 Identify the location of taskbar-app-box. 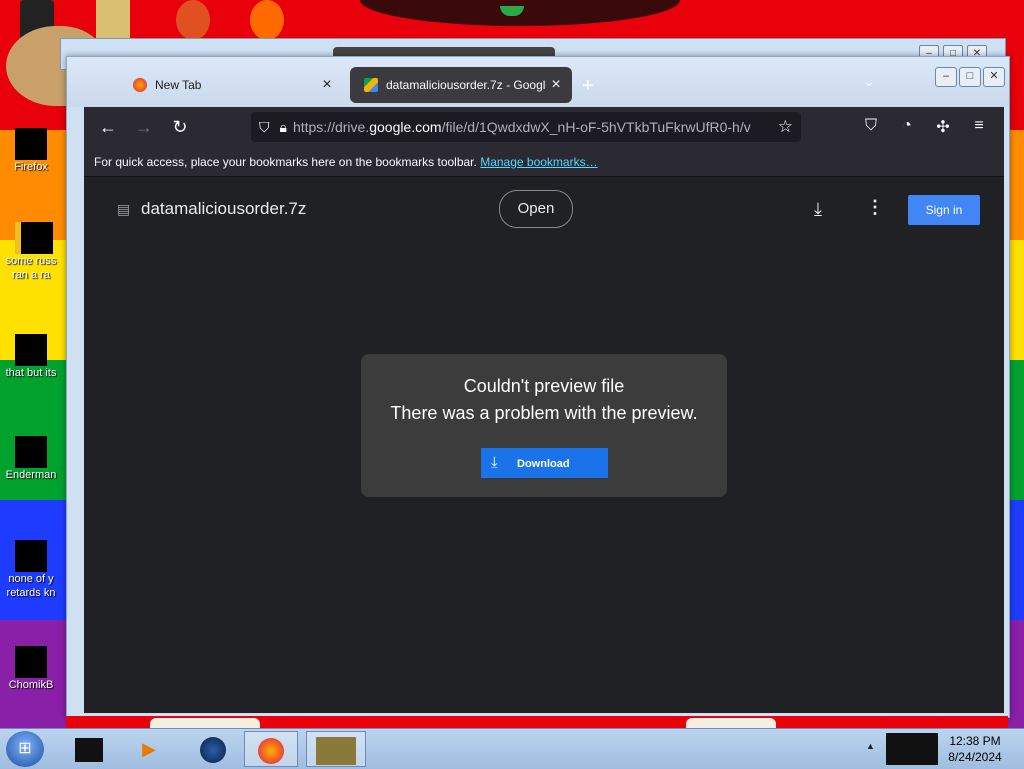
(336, 749).